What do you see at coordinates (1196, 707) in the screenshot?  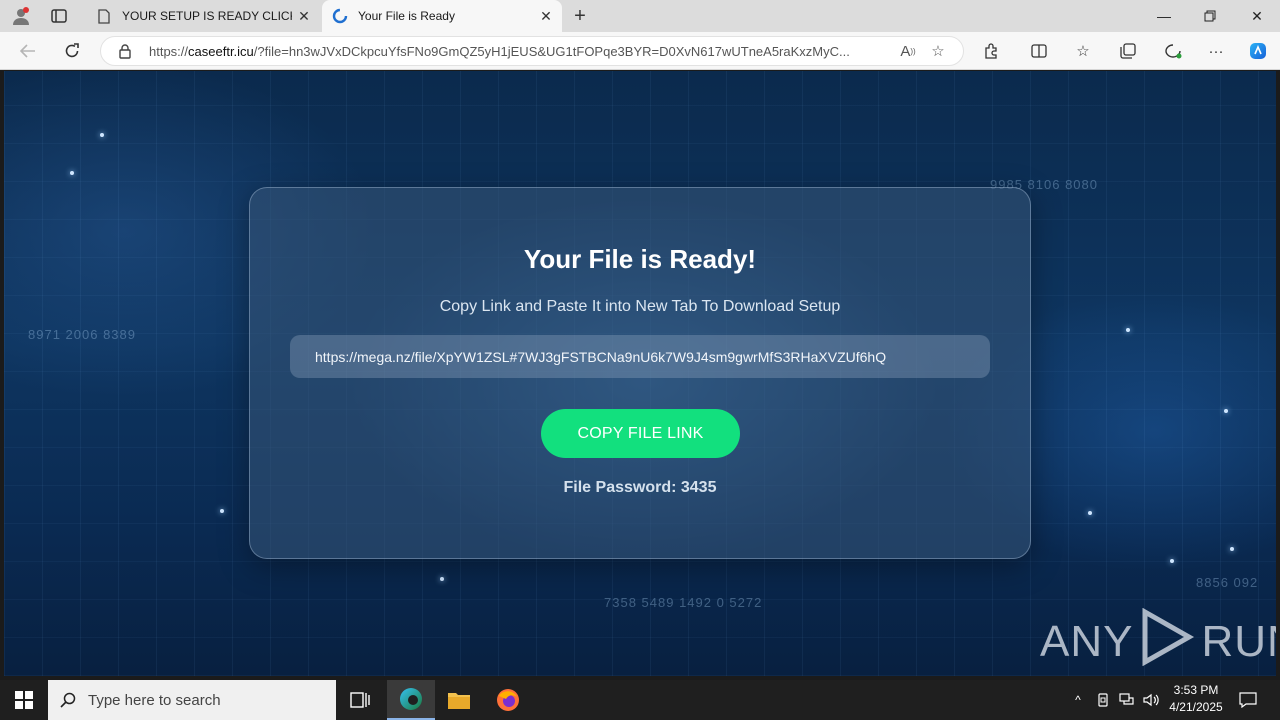 I see `clock-date: 4/21/2025` at bounding box center [1196, 707].